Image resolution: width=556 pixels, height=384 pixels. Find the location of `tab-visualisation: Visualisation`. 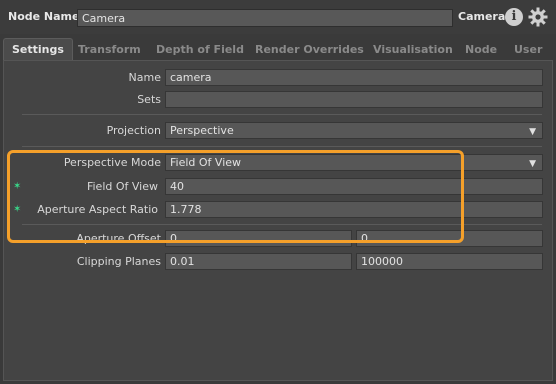

tab-visualisation: Visualisation is located at coordinates (413, 49).